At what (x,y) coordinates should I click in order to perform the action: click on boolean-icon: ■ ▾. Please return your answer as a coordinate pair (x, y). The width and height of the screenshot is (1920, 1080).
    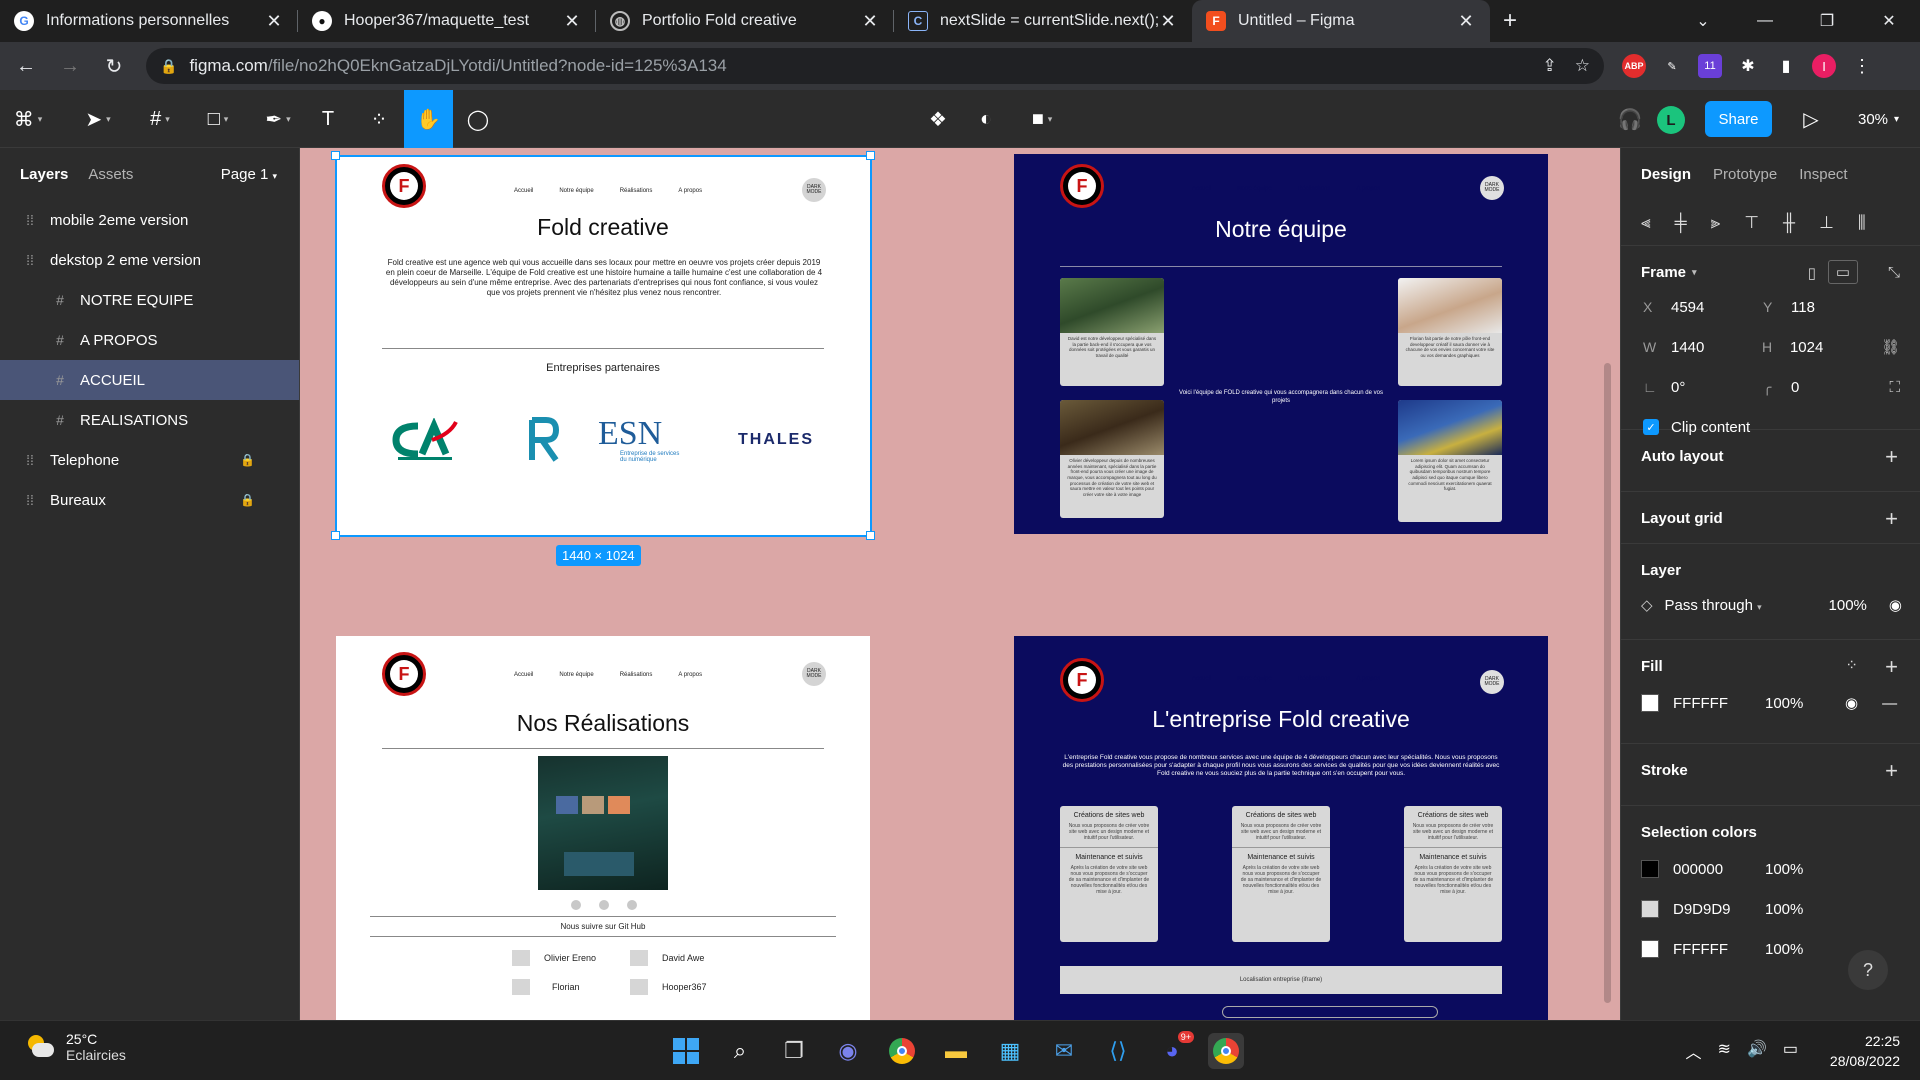
    Looking at the image, I should click on (1042, 119).